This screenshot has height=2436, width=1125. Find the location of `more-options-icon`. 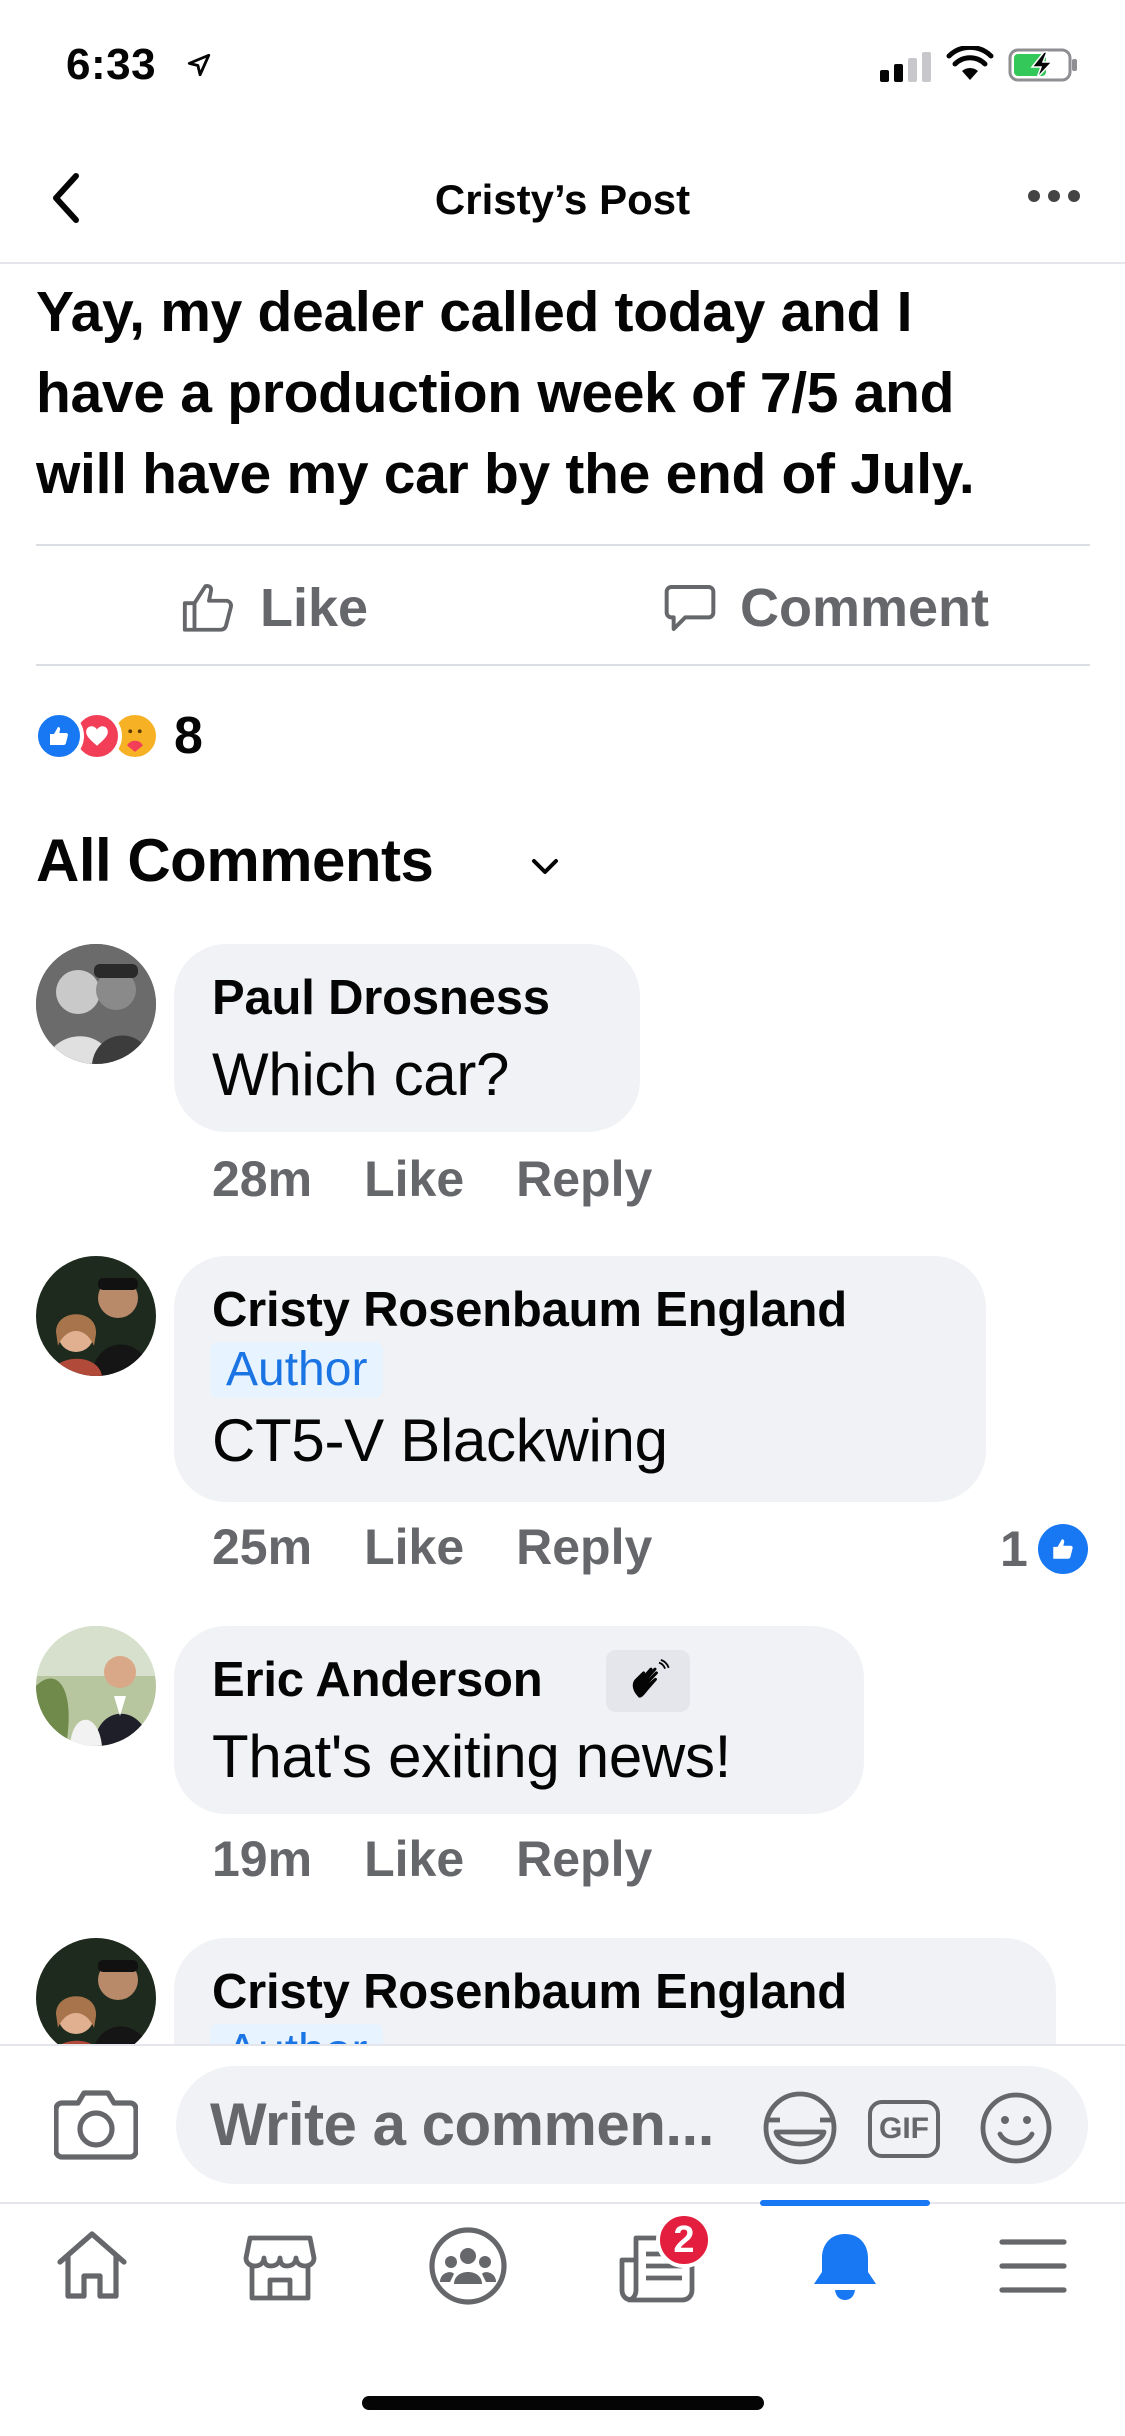

more-options-icon is located at coordinates (1054, 196).